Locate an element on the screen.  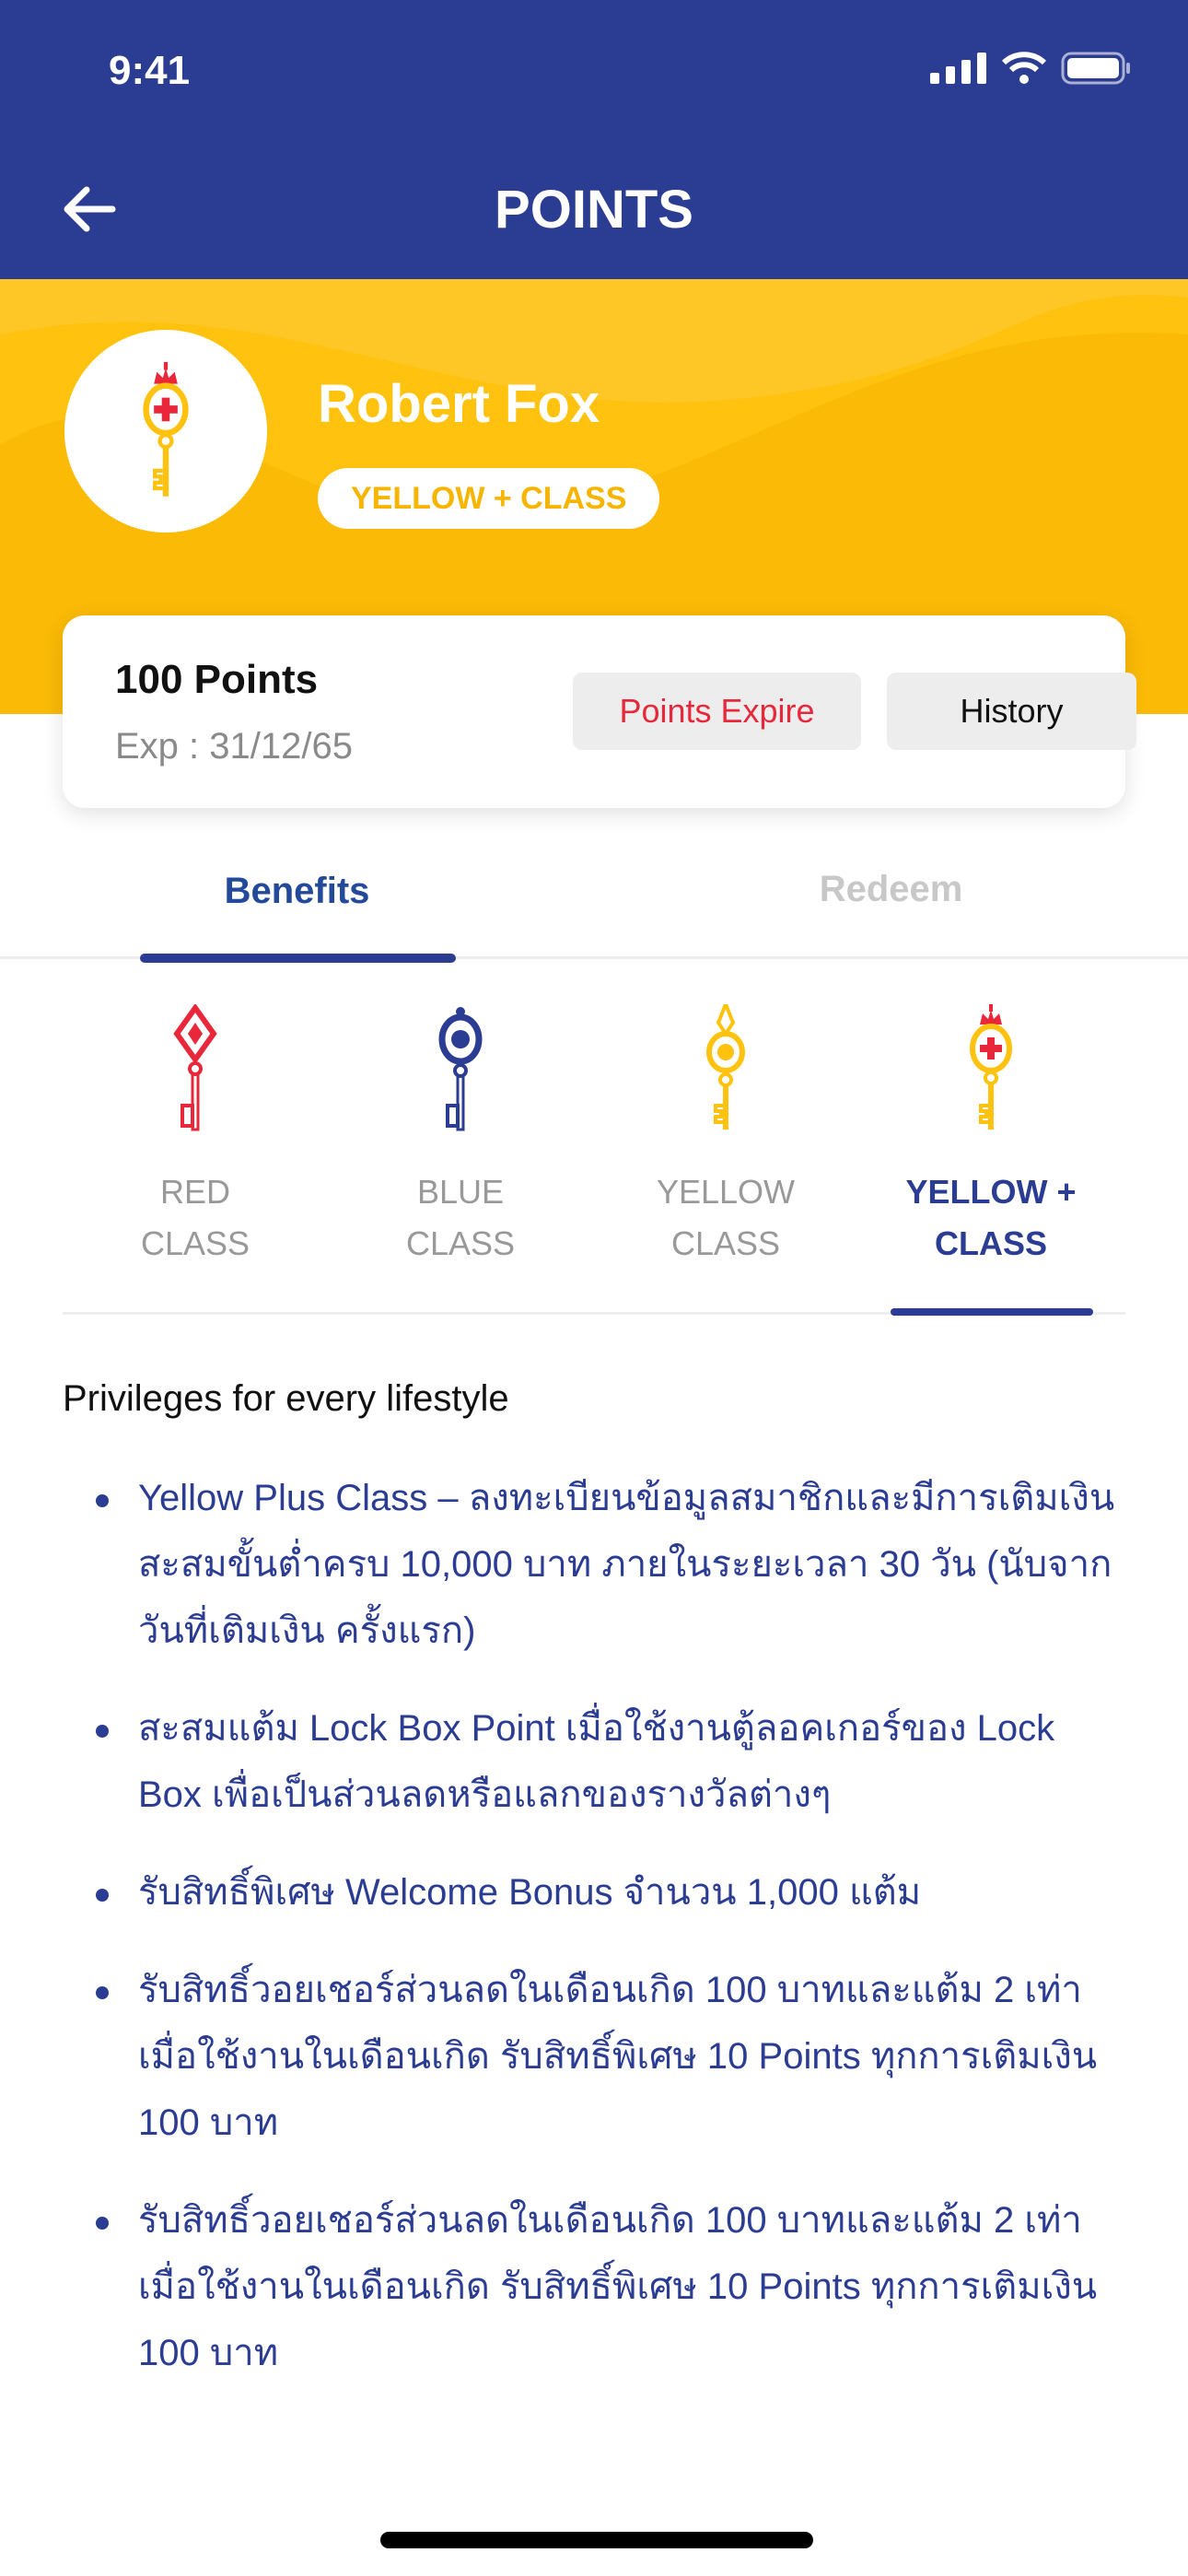
red-key-icon is located at coordinates (195, 1067).